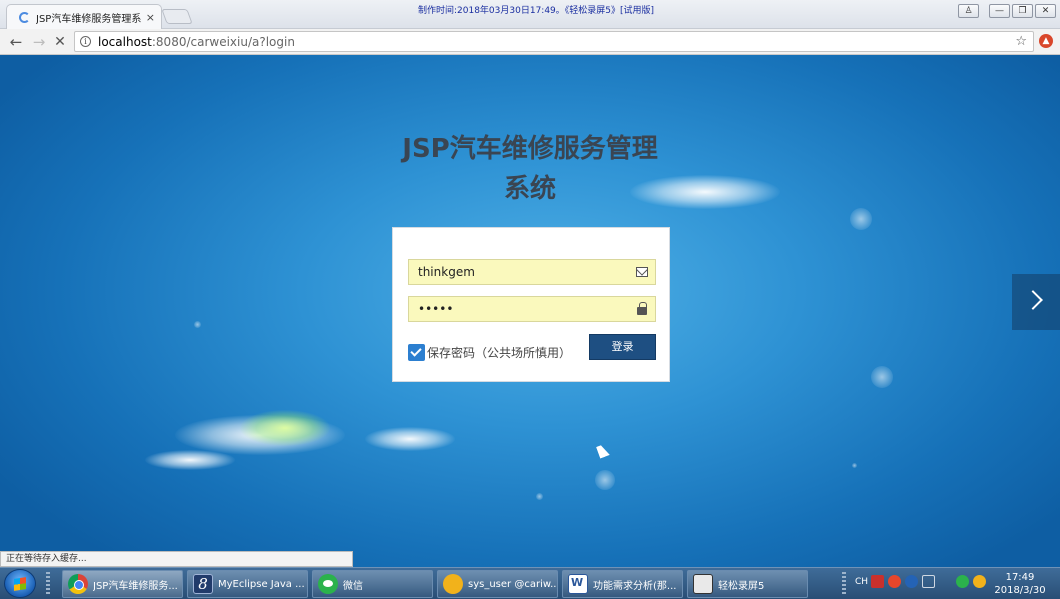  I want to click on tab-close-icon: ×, so click(150, 17).